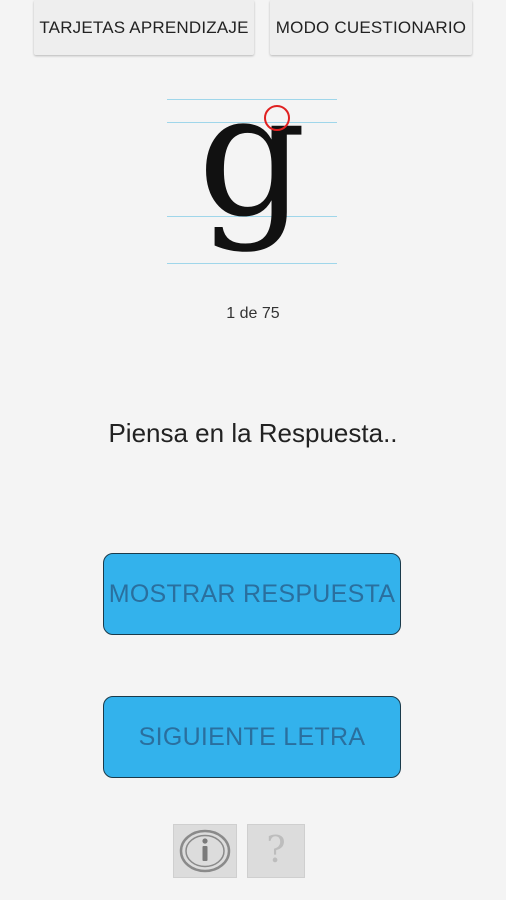  I want to click on tab-quiz: MODO CUESTIONARIO, so click(371, 27).